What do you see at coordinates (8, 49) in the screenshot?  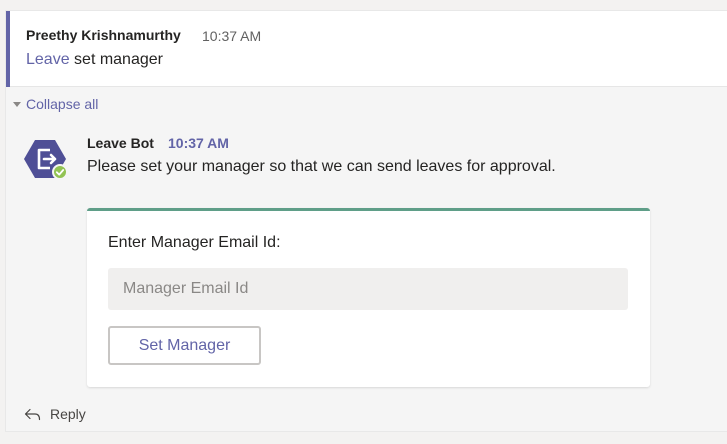 I see `message-accent-bar` at bounding box center [8, 49].